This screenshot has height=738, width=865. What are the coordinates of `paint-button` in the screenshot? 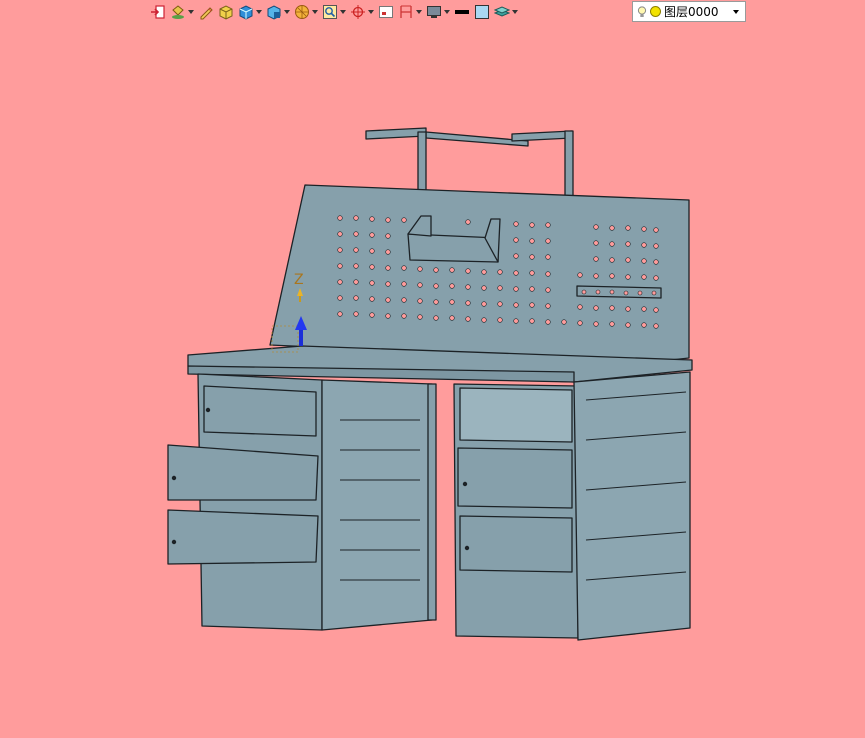 It's located at (182, 12).